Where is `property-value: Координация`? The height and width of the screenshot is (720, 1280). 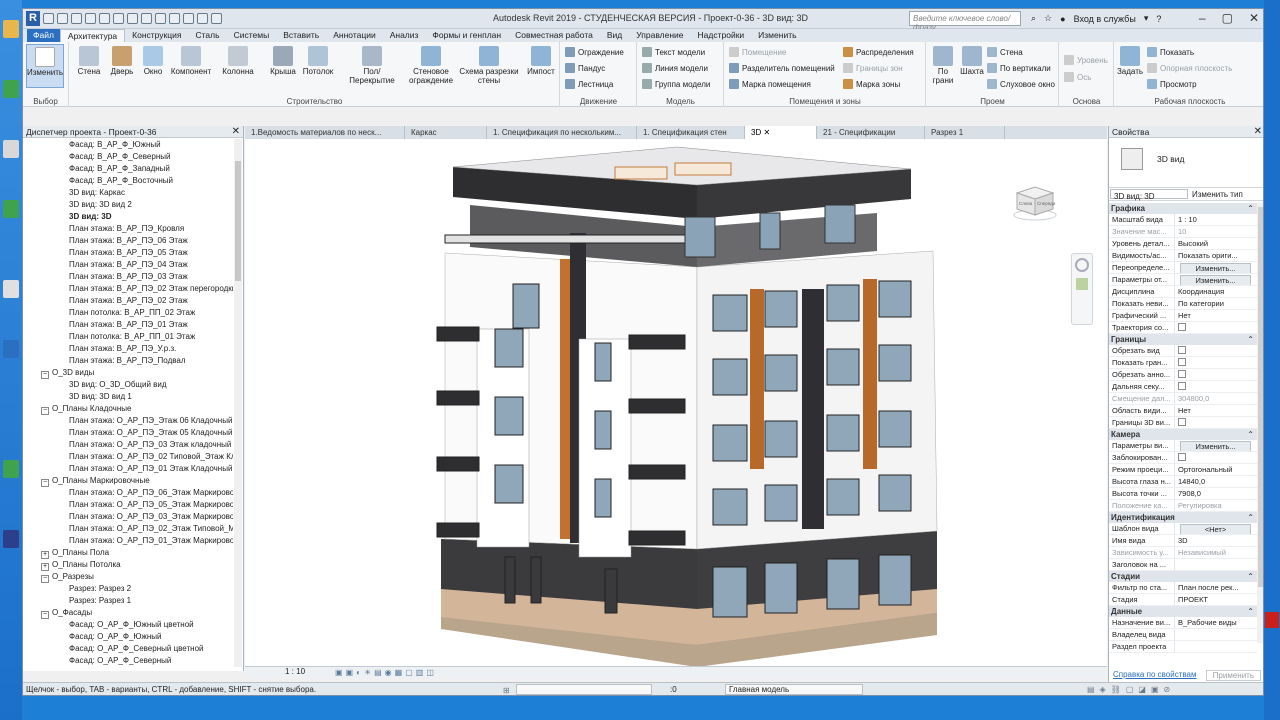 property-value: Координация is located at coordinates (1216, 291).